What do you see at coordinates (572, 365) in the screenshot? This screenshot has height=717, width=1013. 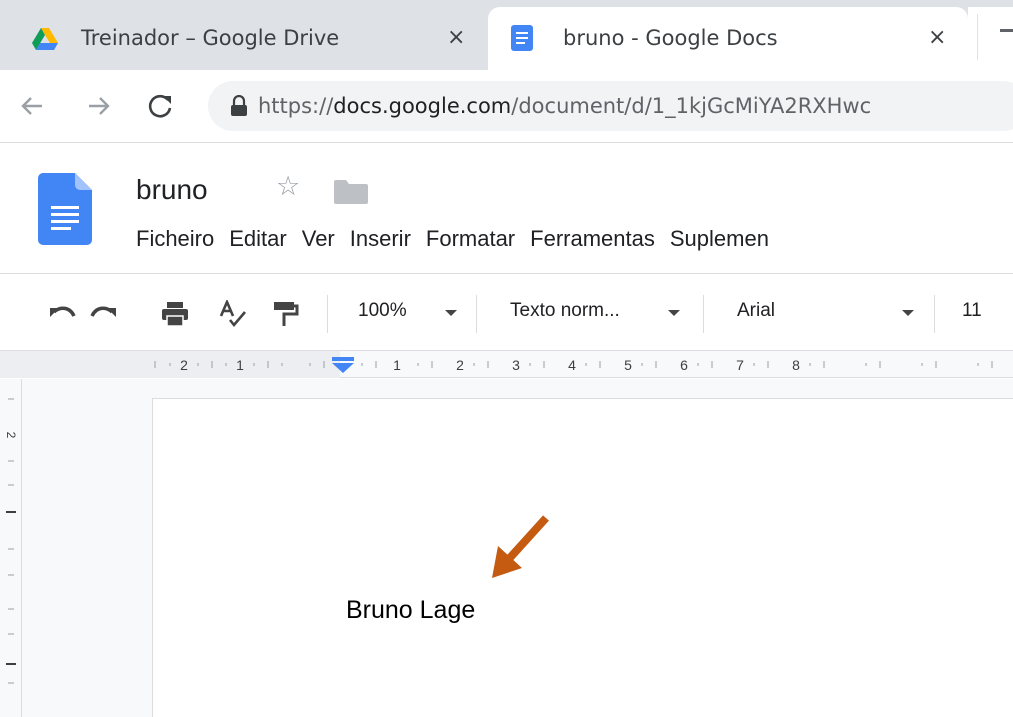 I see `ruler-label: 4` at bounding box center [572, 365].